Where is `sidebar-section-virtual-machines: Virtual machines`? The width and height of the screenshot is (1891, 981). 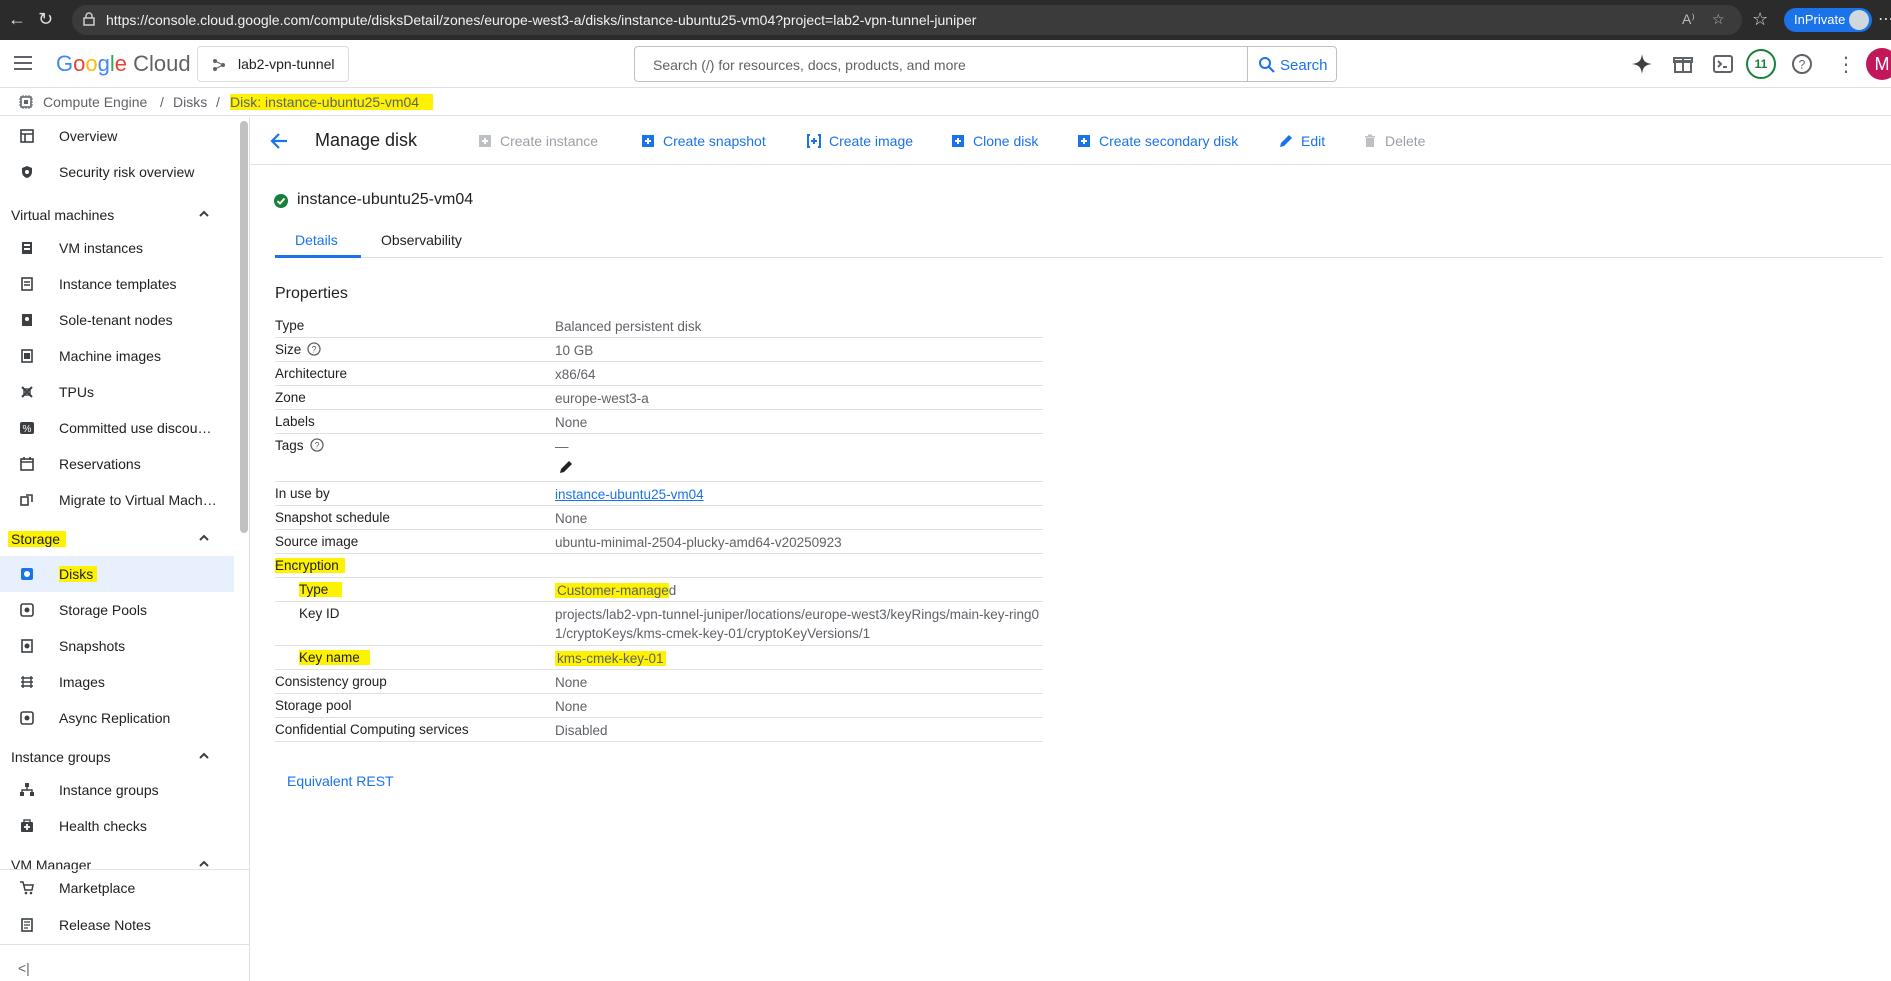 sidebar-section-virtual-machines: Virtual machines is located at coordinates (117, 214).